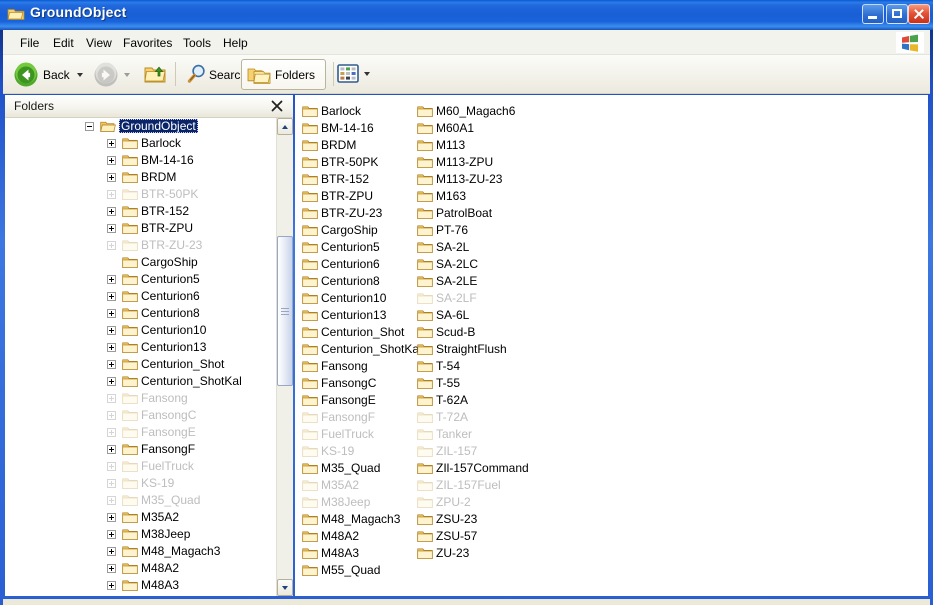  What do you see at coordinates (141, 483) in the screenshot?
I see `tree-item-ks-19: KS-19` at bounding box center [141, 483].